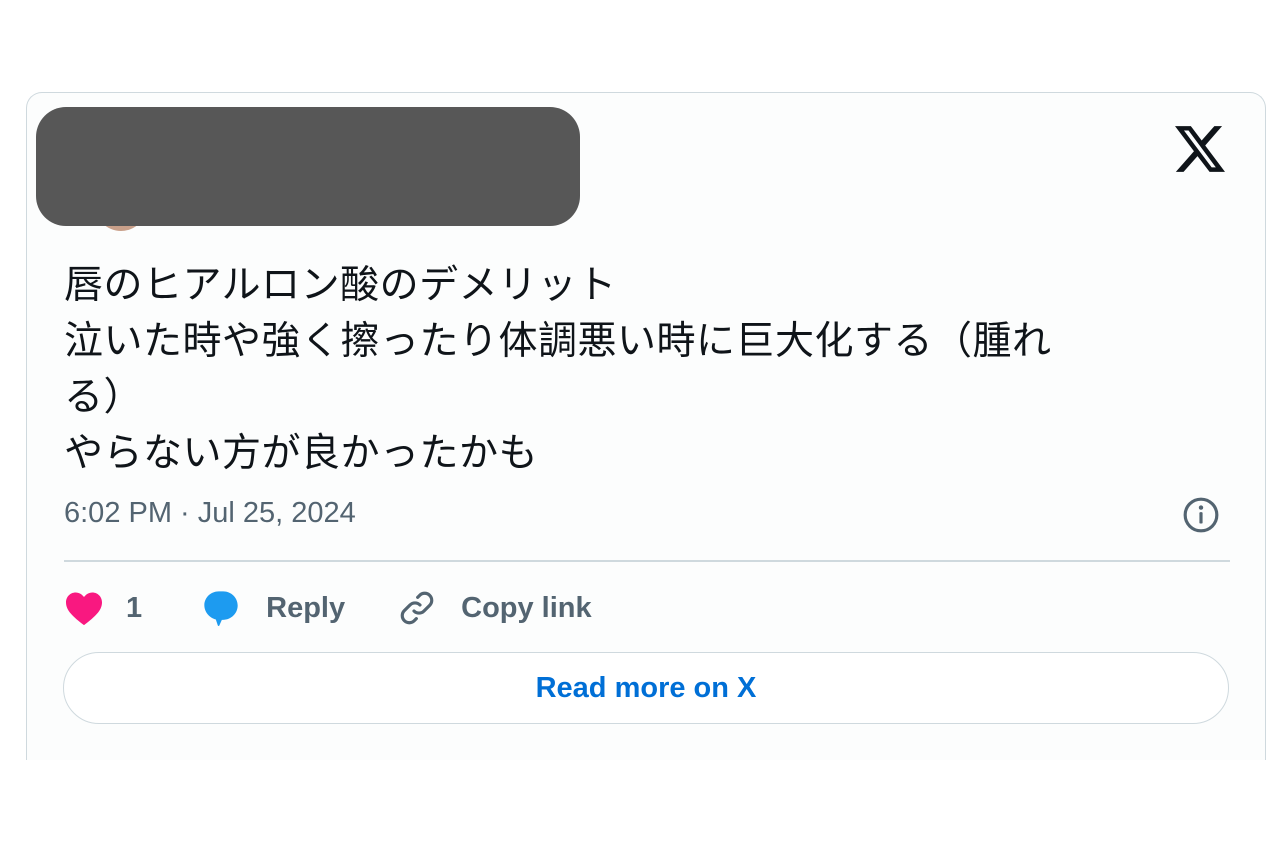 The height and width of the screenshot is (852, 1280). What do you see at coordinates (558, 341) in the screenshot?
I see `tweet-line: 泣いた時や強く擦ったり体調悪い時に巨大化する（腫れ` at bounding box center [558, 341].